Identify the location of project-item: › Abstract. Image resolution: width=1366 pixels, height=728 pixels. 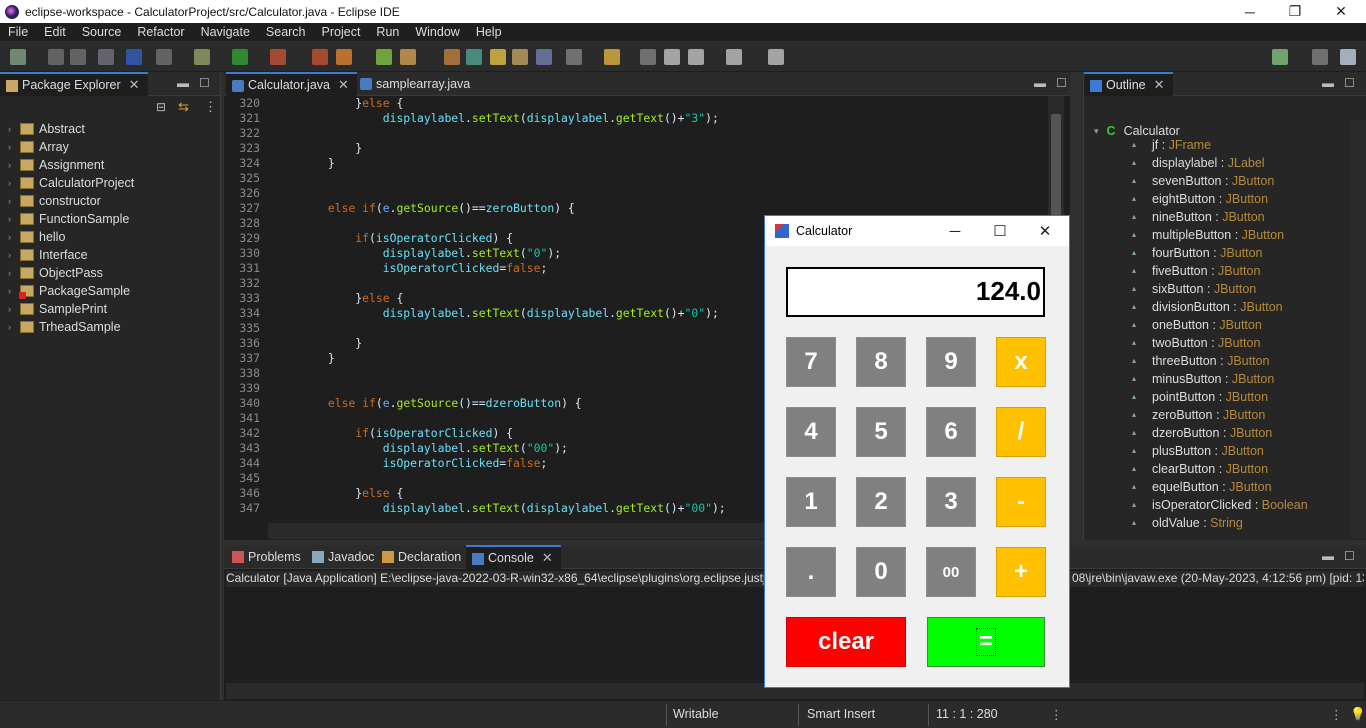
(110, 129).